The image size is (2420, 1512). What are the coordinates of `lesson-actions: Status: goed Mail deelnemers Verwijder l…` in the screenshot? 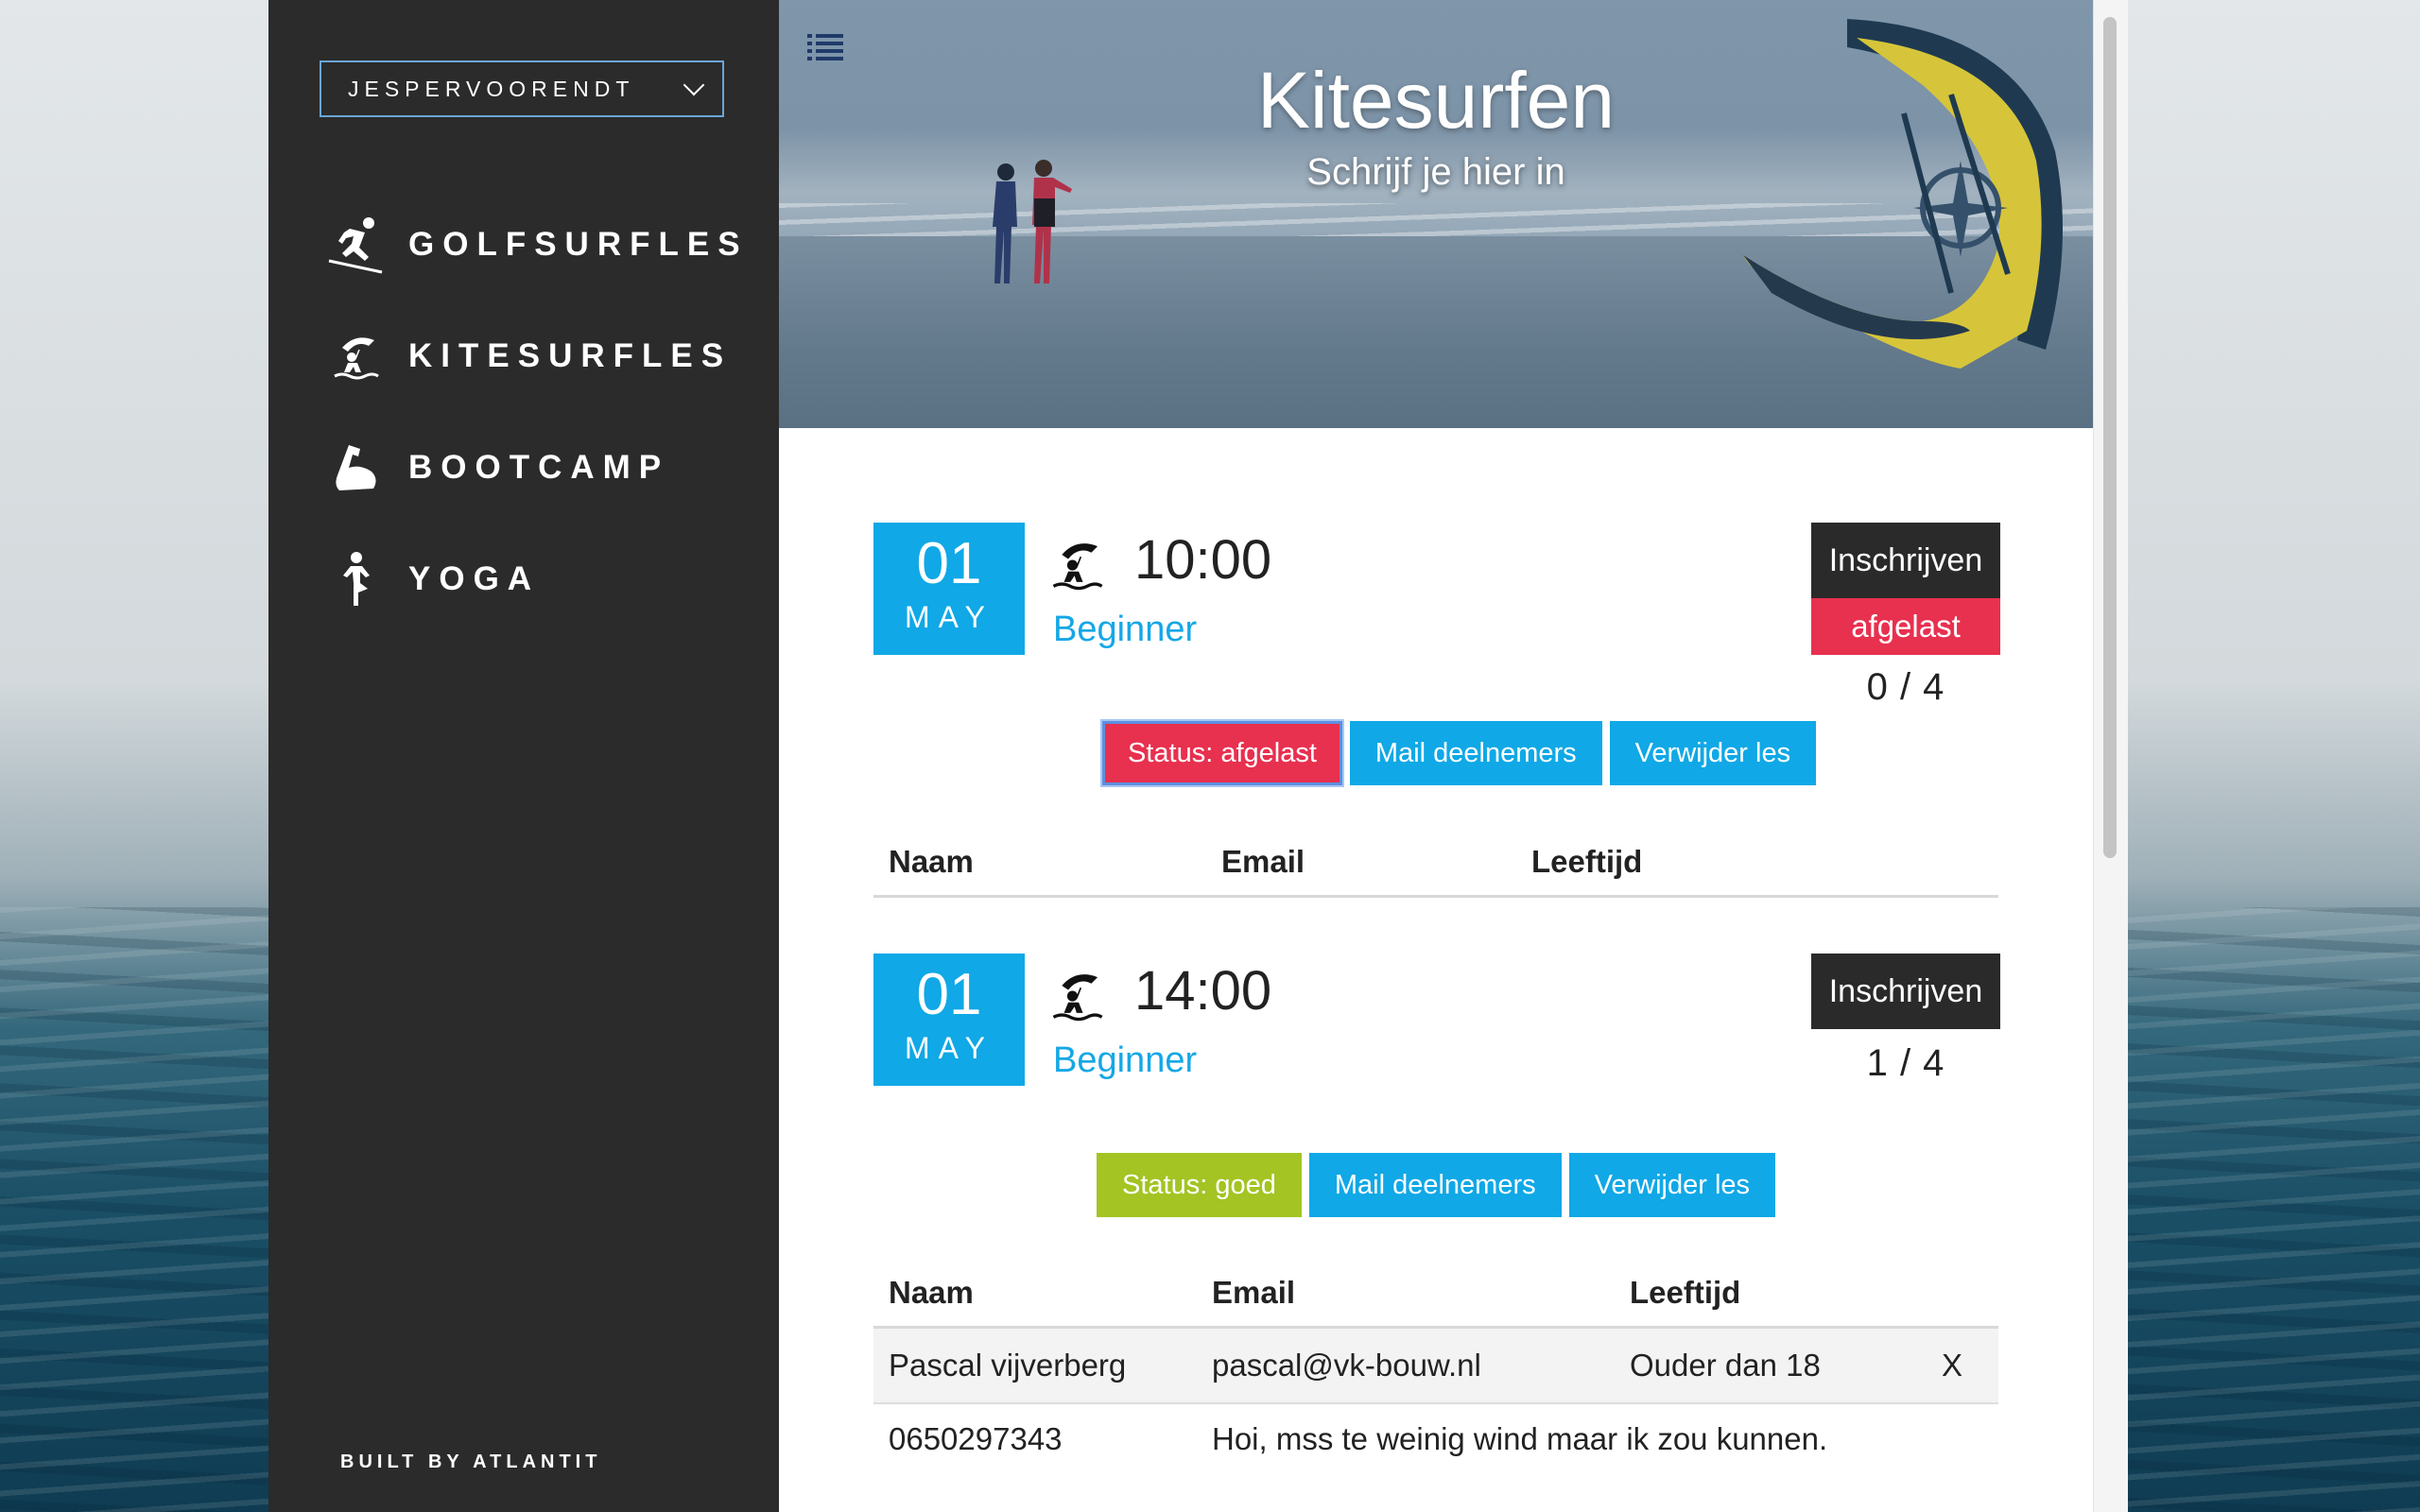 It's located at (1437, 1185).